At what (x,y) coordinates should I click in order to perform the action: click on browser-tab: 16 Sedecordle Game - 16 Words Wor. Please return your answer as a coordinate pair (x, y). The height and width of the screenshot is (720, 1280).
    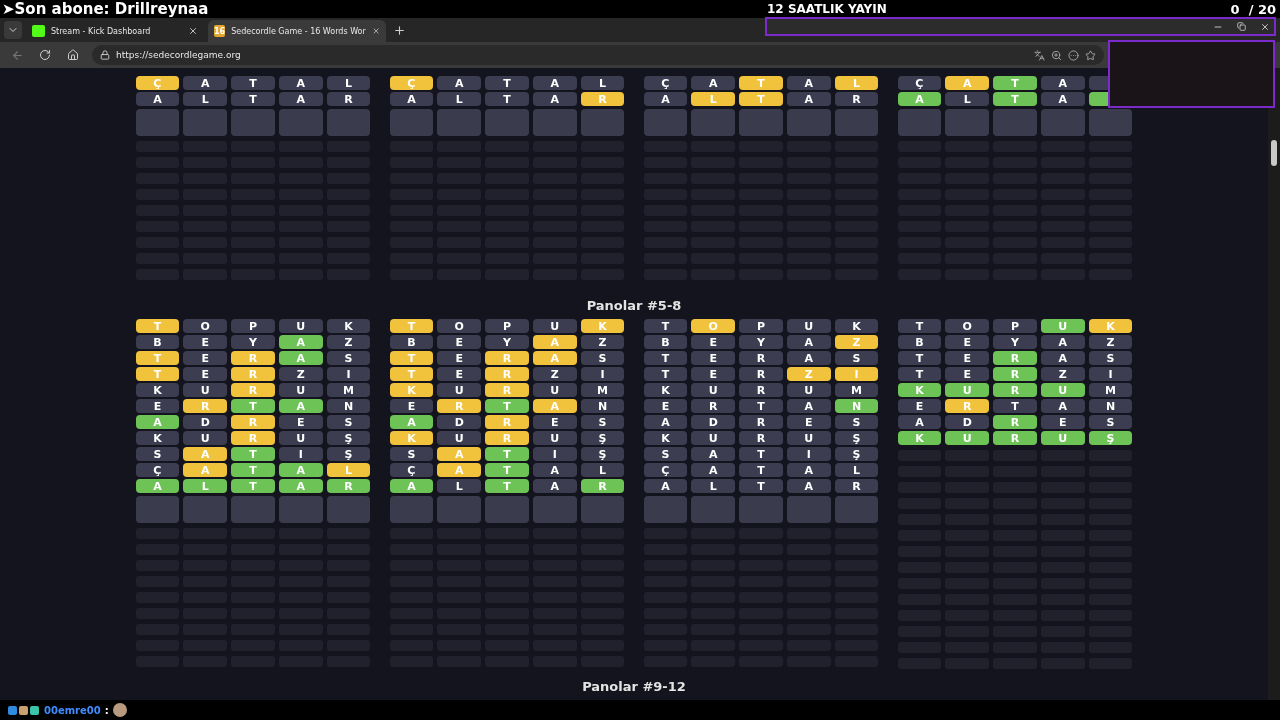
    Looking at the image, I should click on (297, 31).